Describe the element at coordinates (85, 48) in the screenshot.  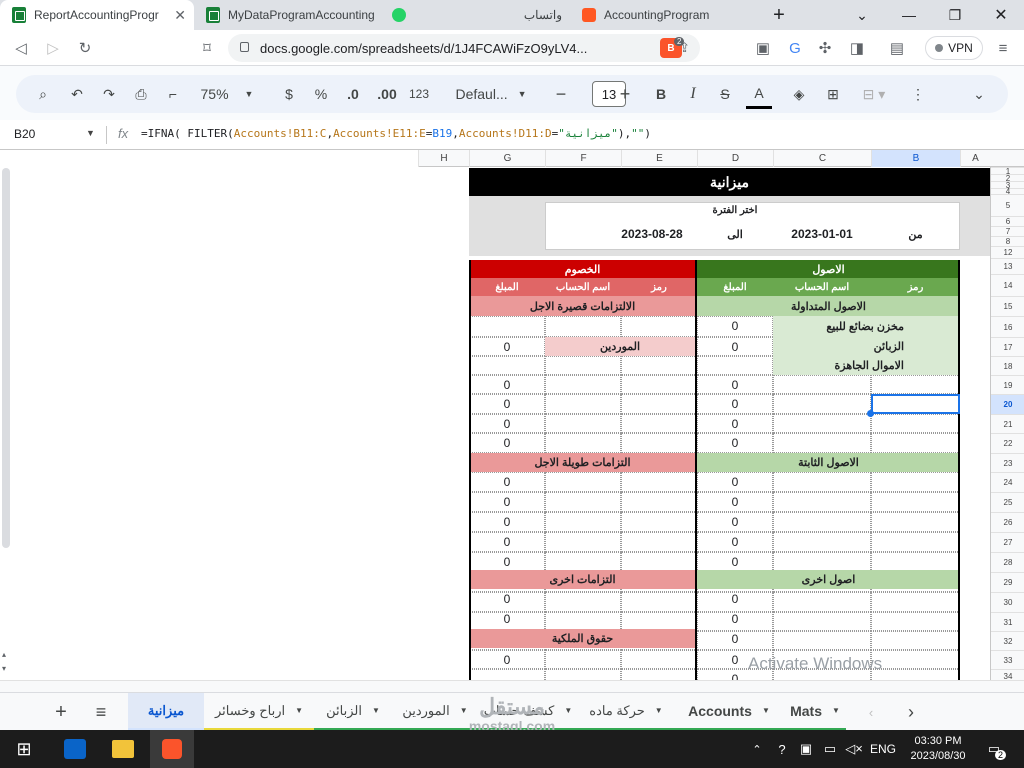
I see `reload-icon: ↻` at that location.